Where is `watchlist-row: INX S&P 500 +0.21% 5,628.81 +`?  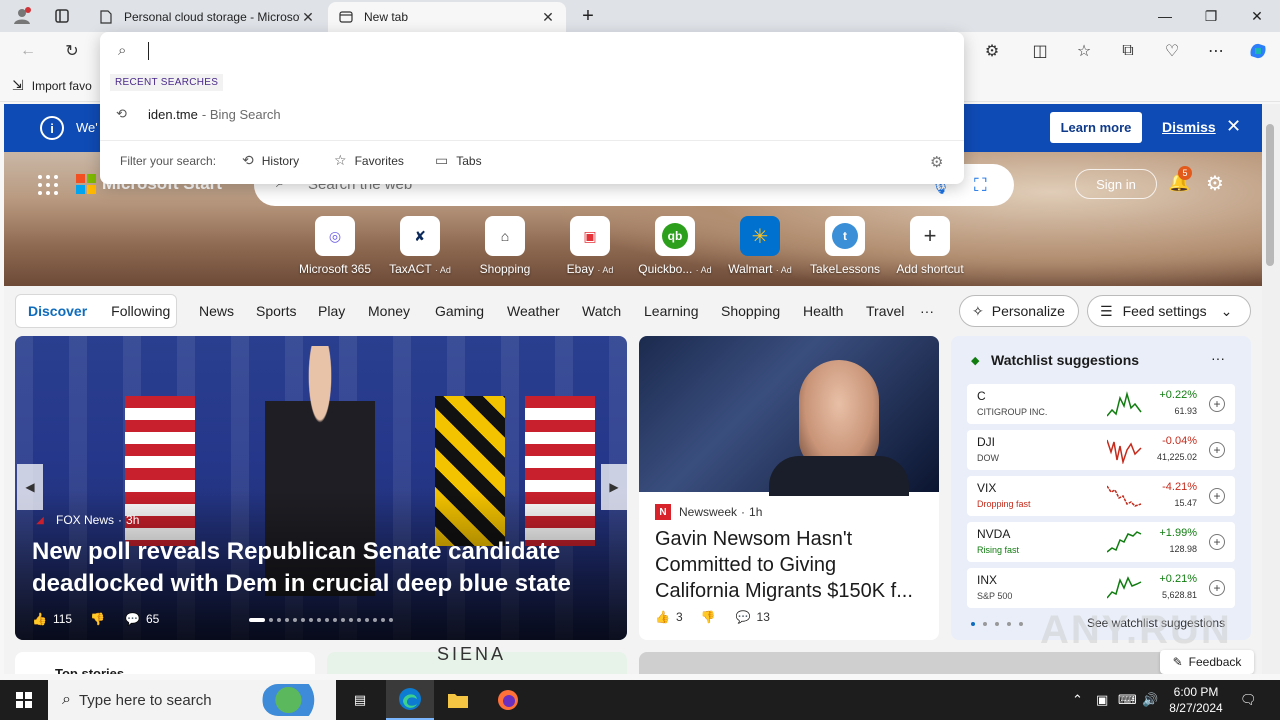 watchlist-row: INX S&P 500 +0.21% 5,628.81 + is located at coordinates (1101, 588).